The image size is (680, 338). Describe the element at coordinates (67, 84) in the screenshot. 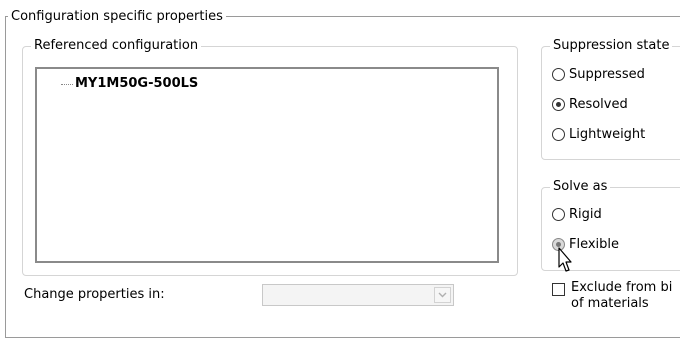

I see `tree-connector` at that location.